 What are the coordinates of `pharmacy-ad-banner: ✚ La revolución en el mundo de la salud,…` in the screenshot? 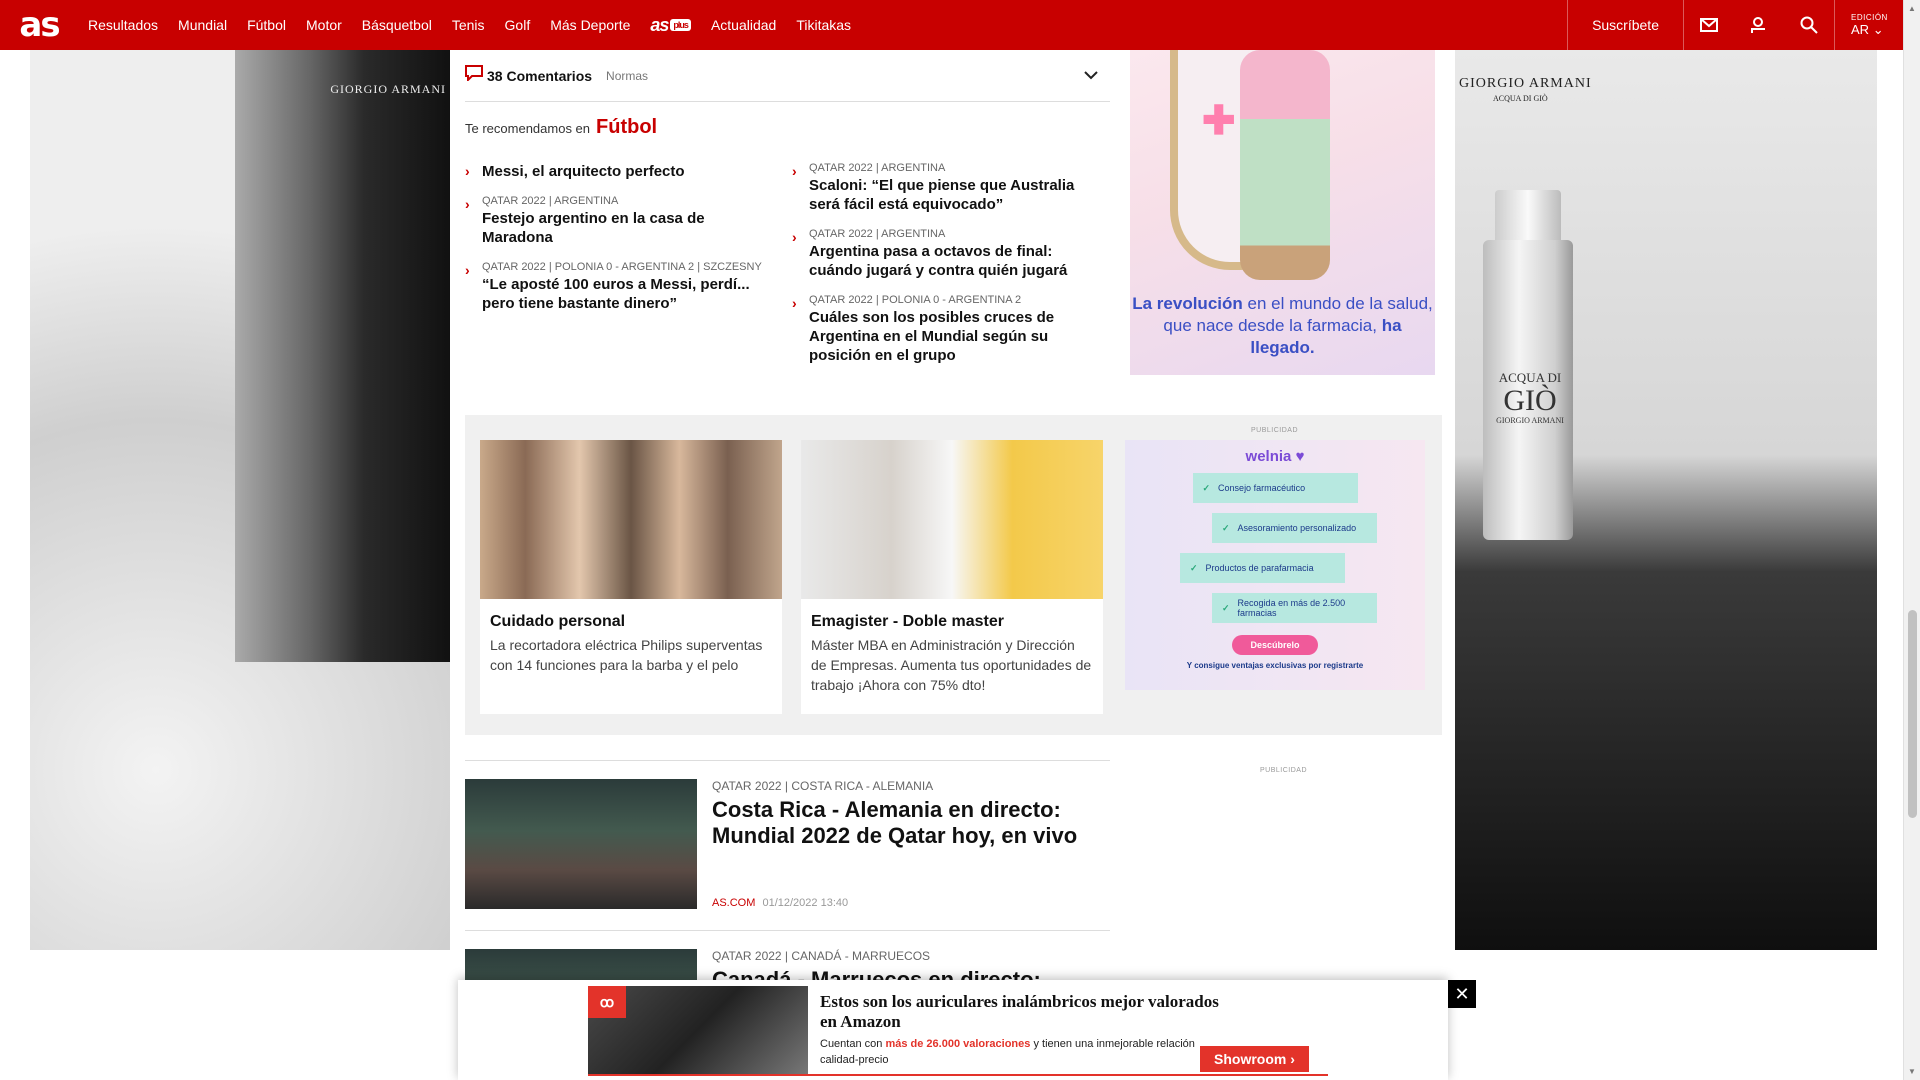 It's located at (1282, 212).